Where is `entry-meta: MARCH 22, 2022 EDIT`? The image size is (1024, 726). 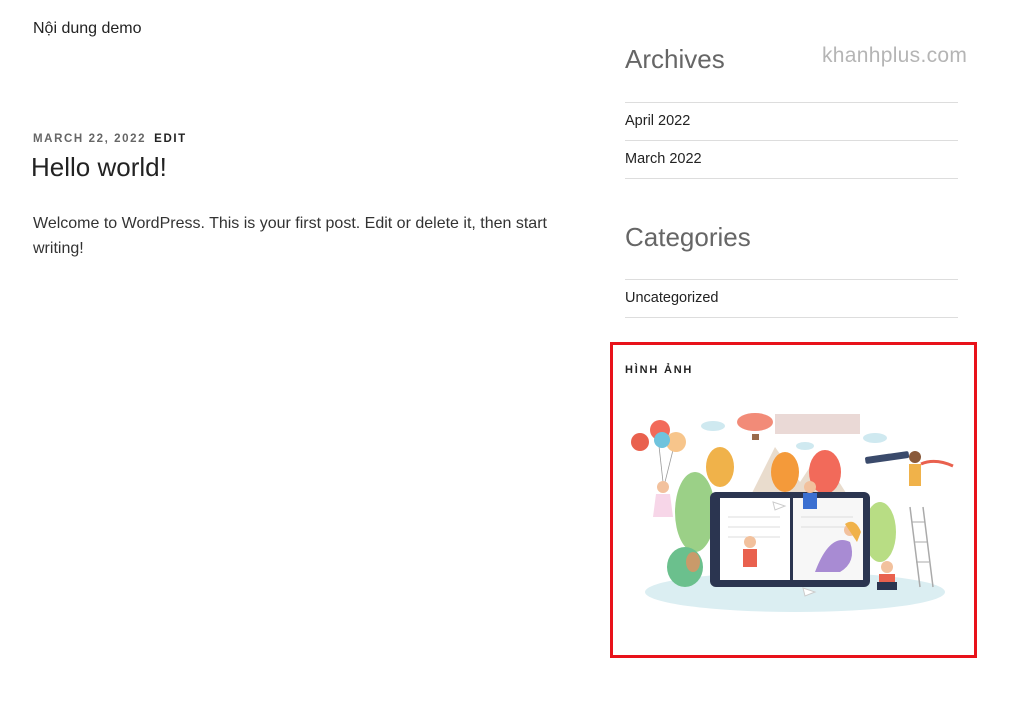 entry-meta: MARCH 22, 2022 EDIT is located at coordinates (110, 139).